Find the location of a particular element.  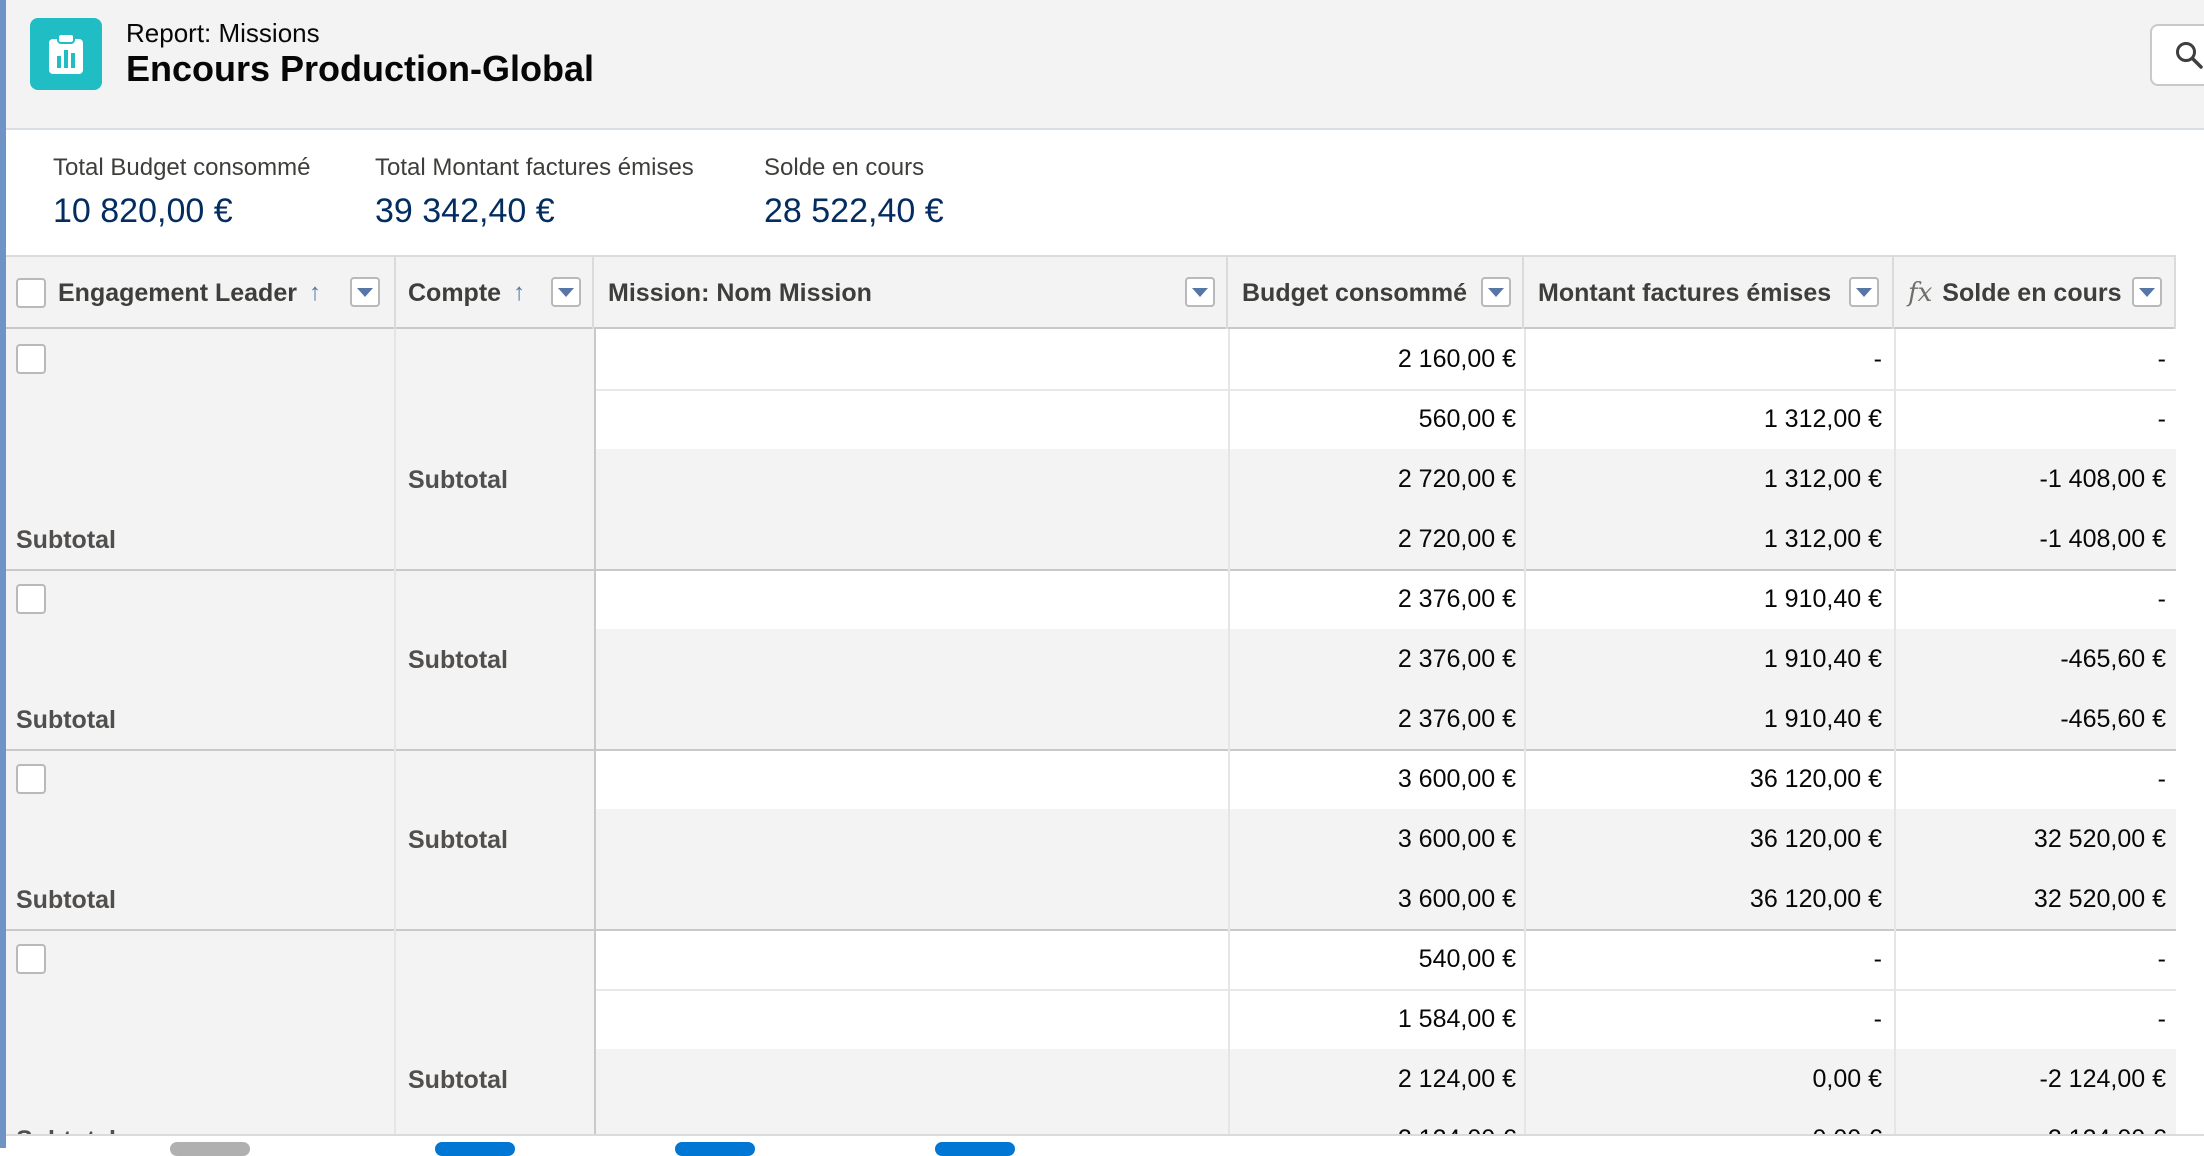

window-left-edge is located at coordinates (3, 574).